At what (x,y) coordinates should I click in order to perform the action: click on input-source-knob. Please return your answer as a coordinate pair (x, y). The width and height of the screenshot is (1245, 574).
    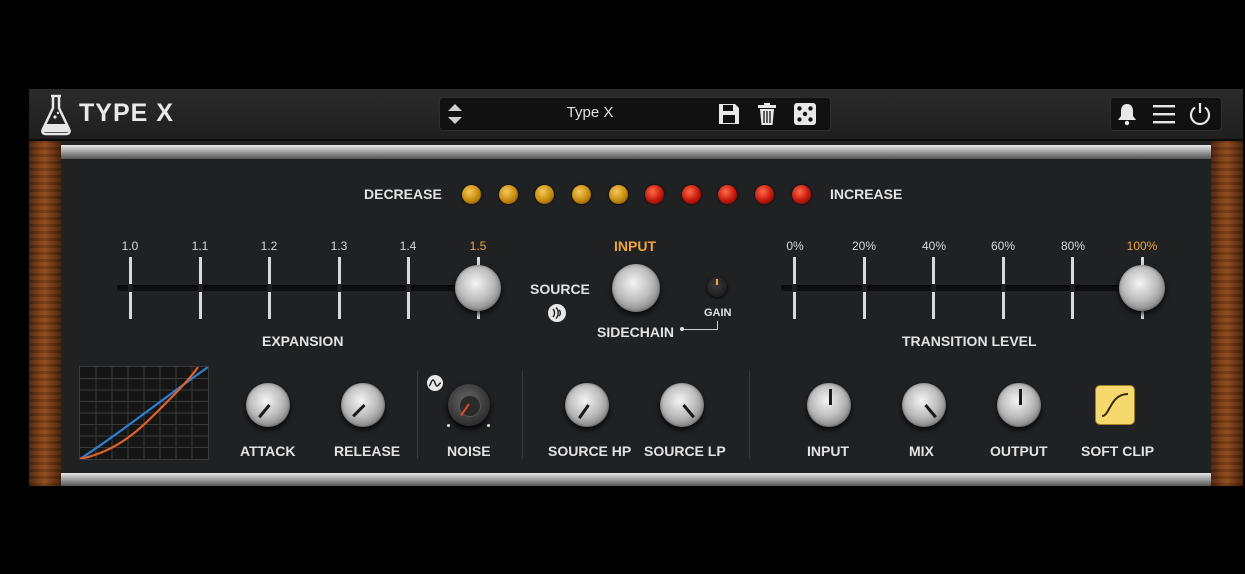
    Looking at the image, I should click on (636, 288).